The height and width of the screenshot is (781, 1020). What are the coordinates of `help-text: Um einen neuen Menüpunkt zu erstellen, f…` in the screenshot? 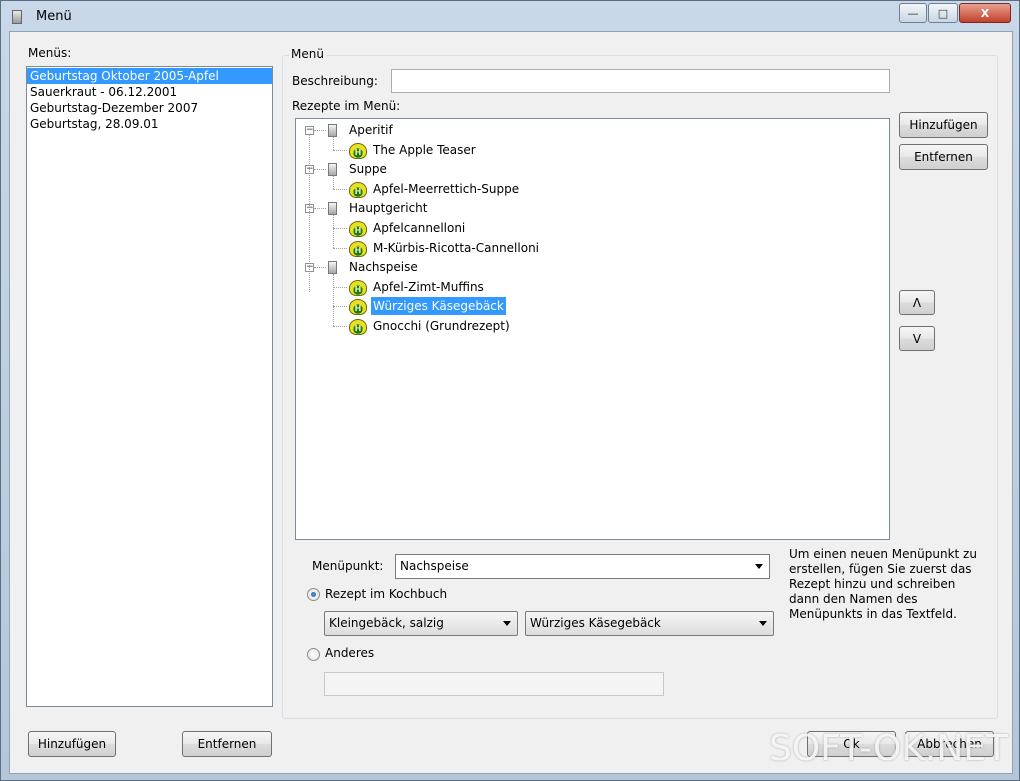 It's located at (883, 584).